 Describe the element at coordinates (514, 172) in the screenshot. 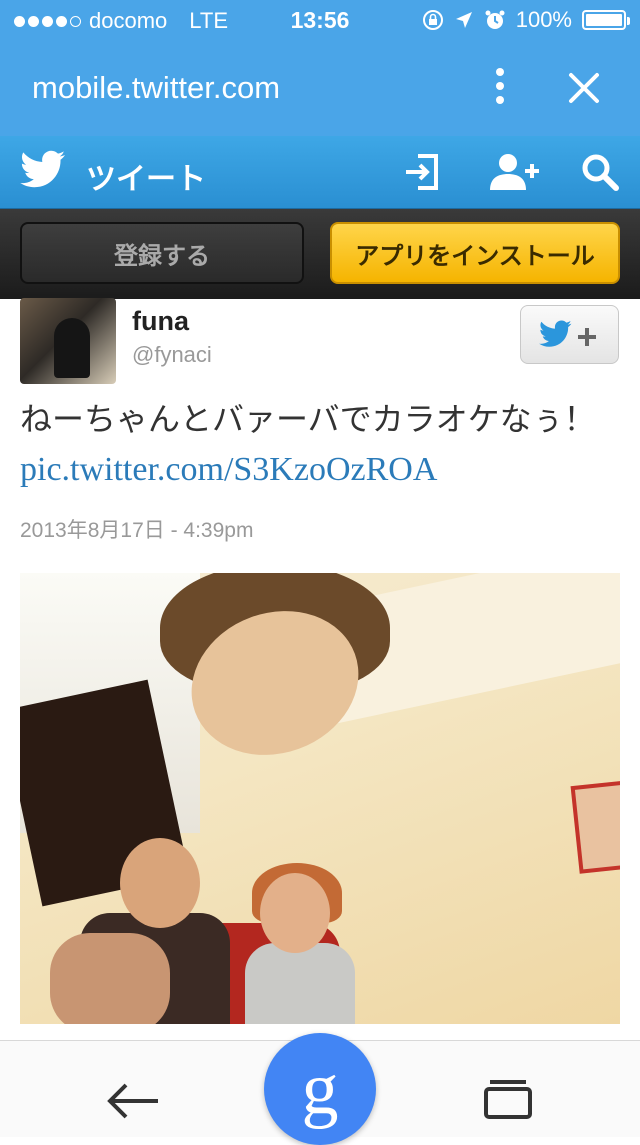

I see `follow-person-icon` at that location.